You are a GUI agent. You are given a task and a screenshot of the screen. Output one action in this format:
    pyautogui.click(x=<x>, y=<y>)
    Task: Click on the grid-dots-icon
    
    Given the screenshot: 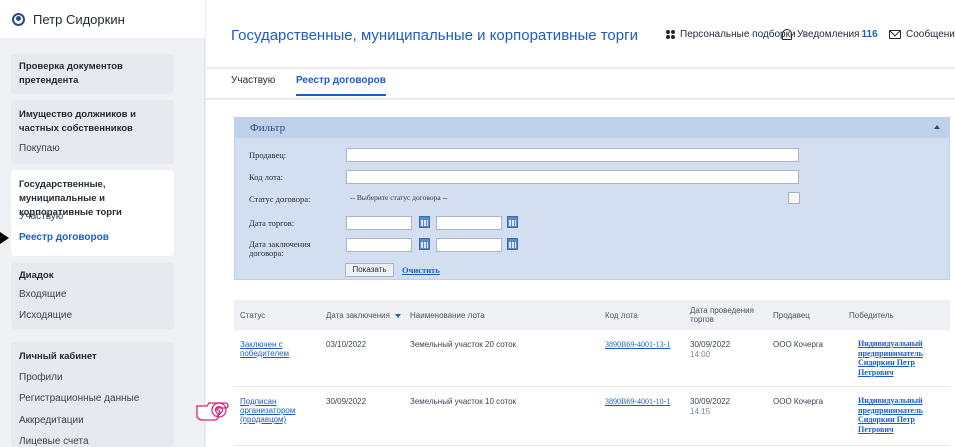 What is the action you would take?
    pyautogui.click(x=670, y=34)
    